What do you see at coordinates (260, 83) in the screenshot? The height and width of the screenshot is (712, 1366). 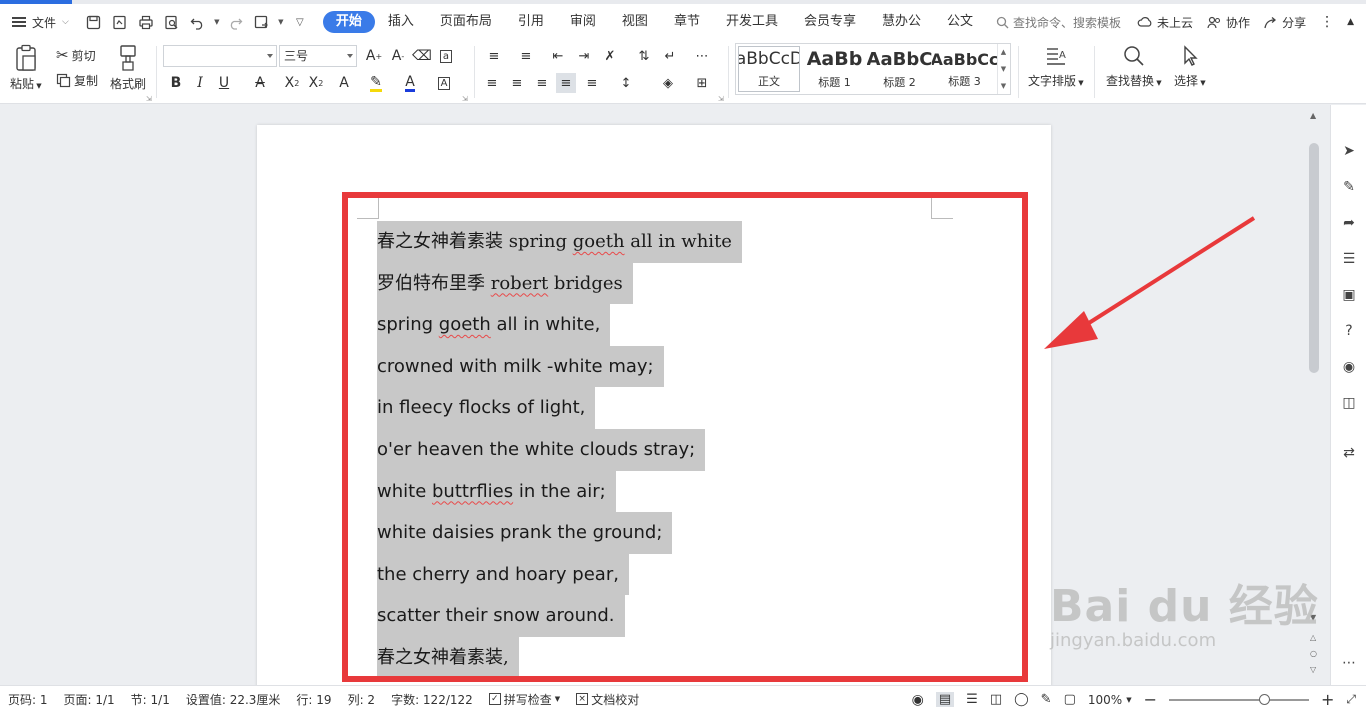 I see `strikethrough-icon: A` at bounding box center [260, 83].